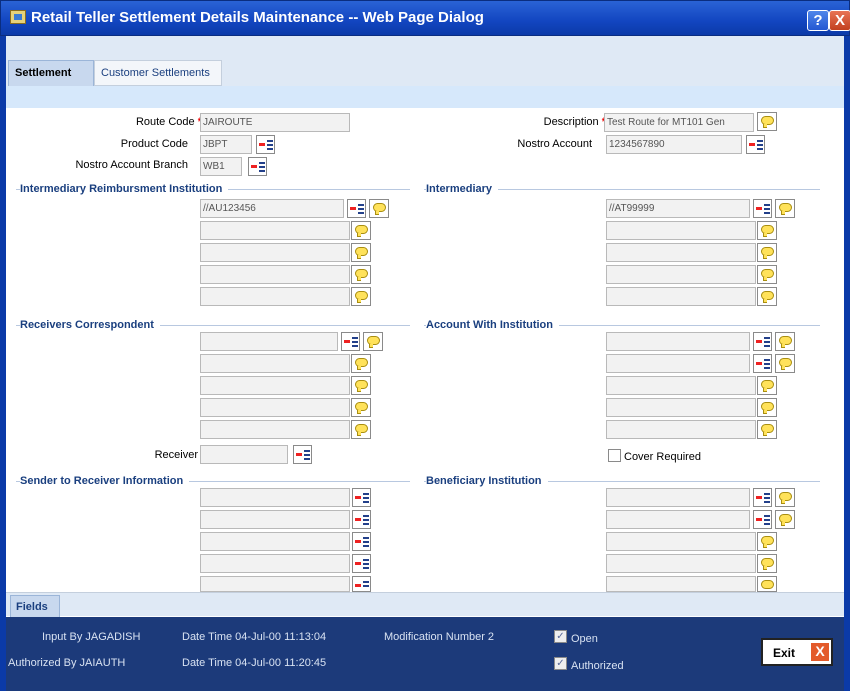  Describe the element at coordinates (614, 455) in the screenshot. I see `cover-required-checkbox` at that location.